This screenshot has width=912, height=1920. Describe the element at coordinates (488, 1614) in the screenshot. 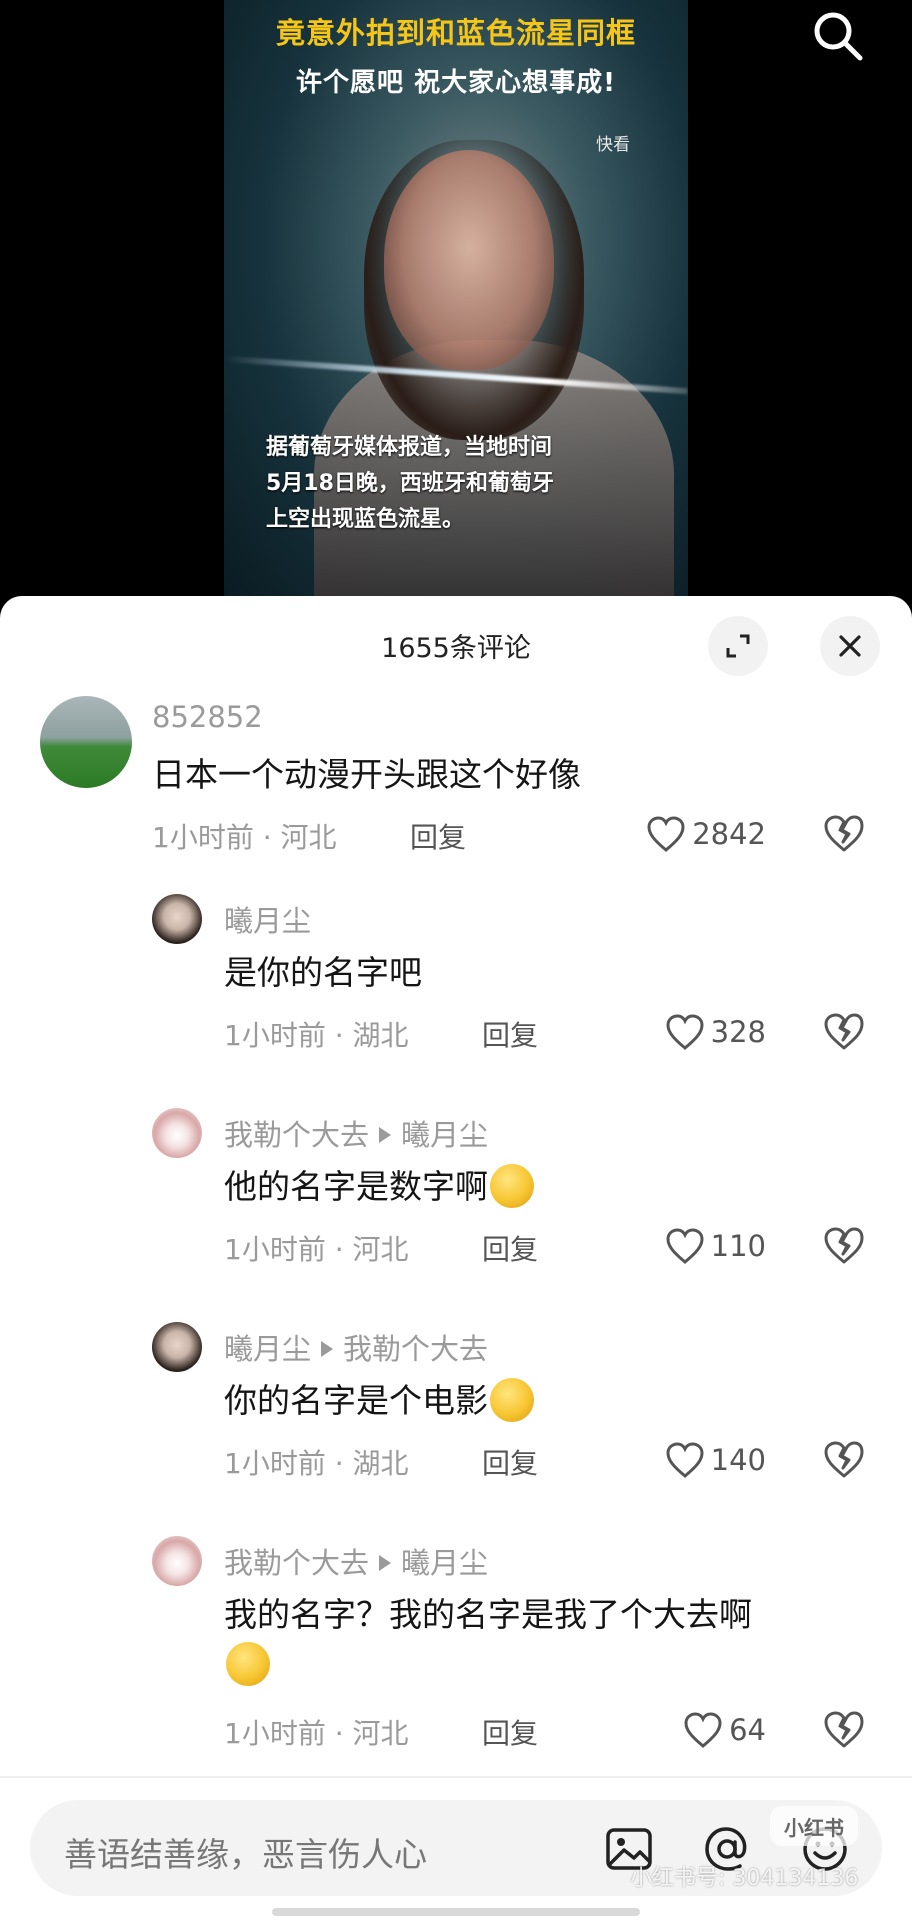

I see `comment-text-body: 我的名字？我的名字是我了个大去啊` at that location.